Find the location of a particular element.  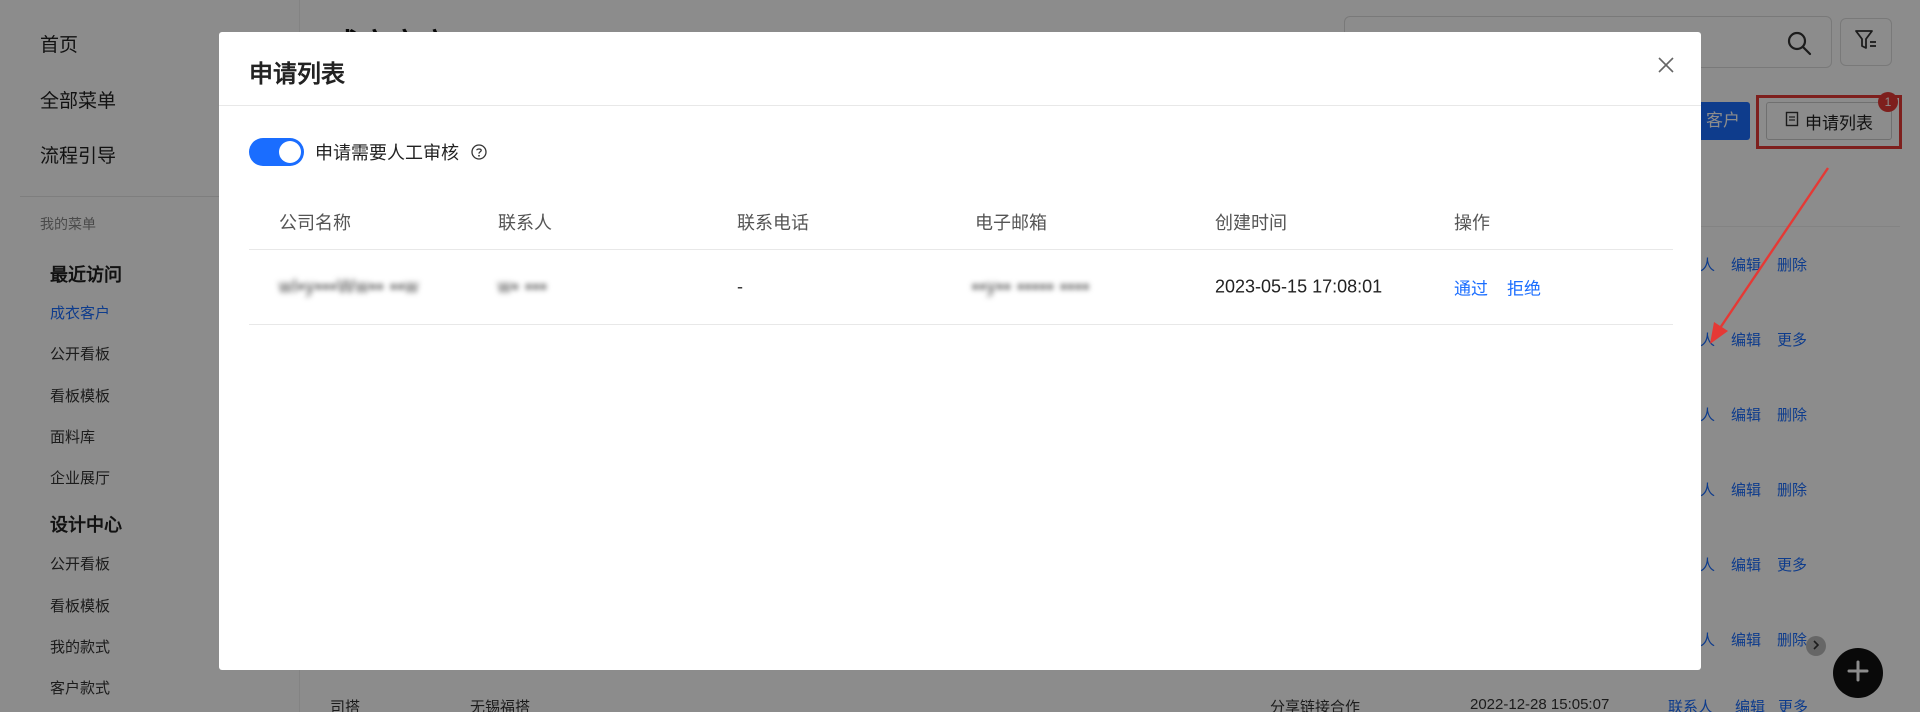

column-header-created: 创建时间 is located at coordinates (1251, 222).